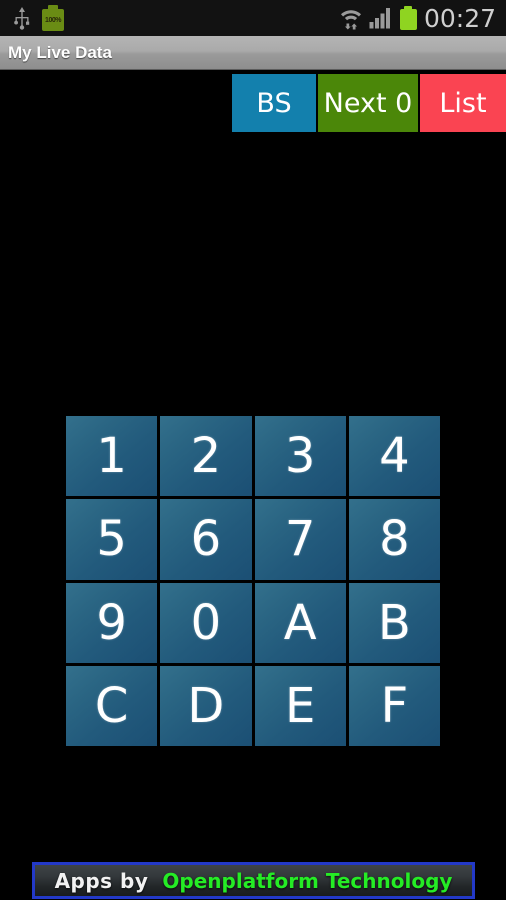 The height and width of the screenshot is (900, 506). Describe the element at coordinates (206, 622) in the screenshot. I see `keypad-key-0: 0` at that location.